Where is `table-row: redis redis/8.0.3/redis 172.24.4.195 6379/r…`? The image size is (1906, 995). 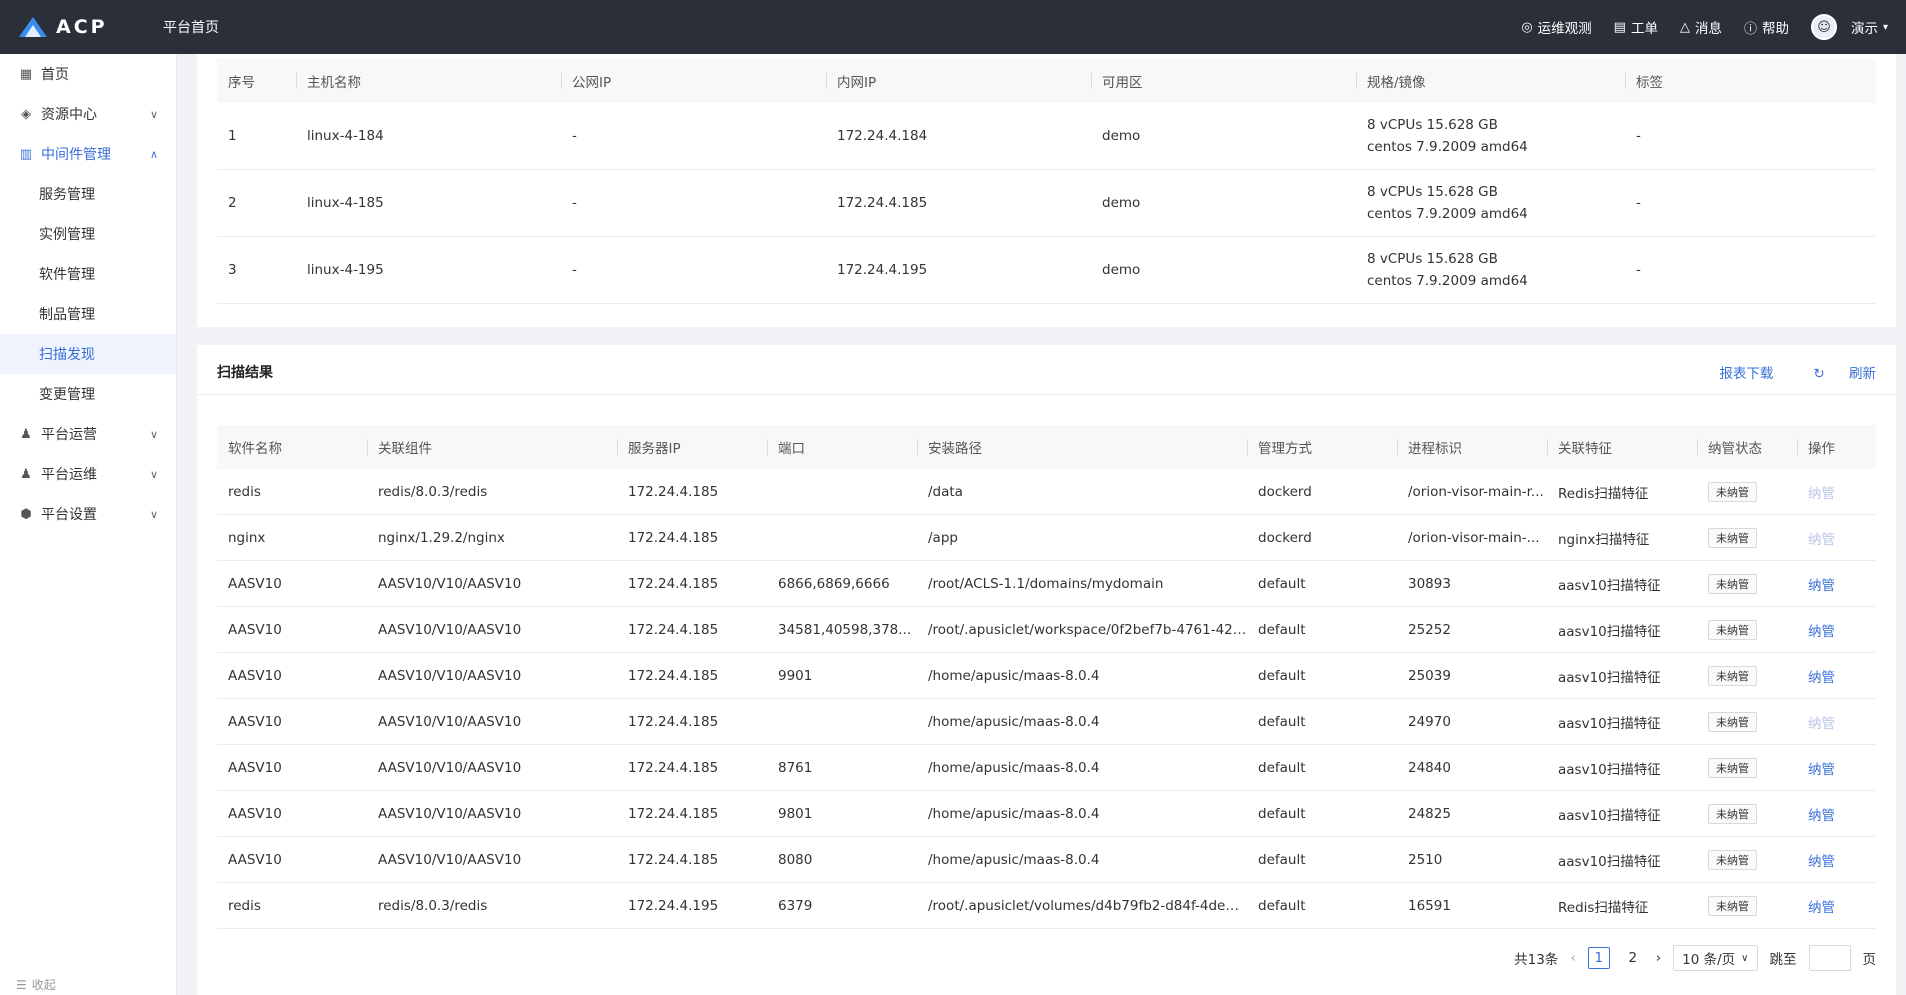
table-row: redis redis/8.0.3/redis 172.24.4.195 6379/r… is located at coordinates (1046, 906).